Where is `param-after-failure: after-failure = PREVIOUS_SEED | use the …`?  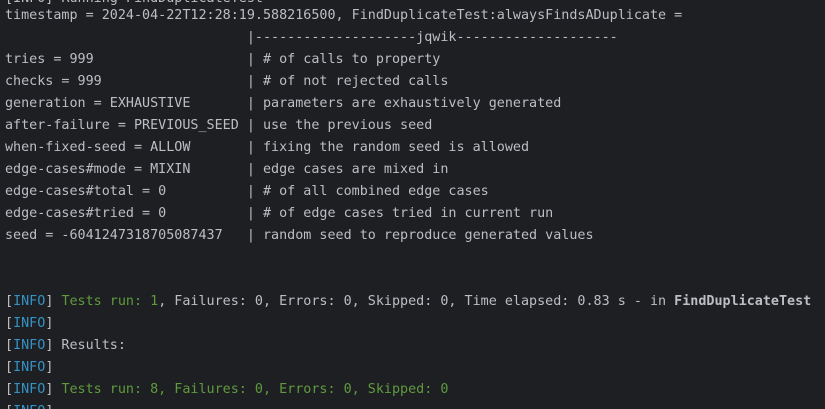 param-after-failure: after-failure = PREVIOUS_SEED | use the … is located at coordinates (219, 125).